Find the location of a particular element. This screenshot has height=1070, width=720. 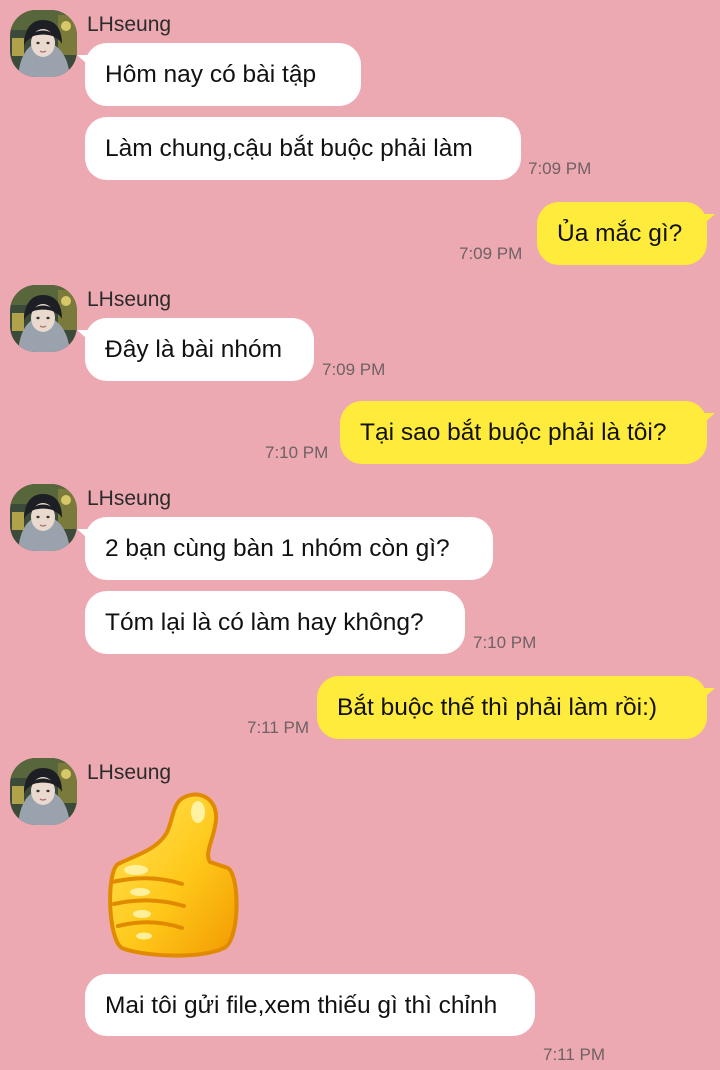

message-bubble-outgoing: Tại sao bắt buộc phải là tôi? is located at coordinates (523, 432).